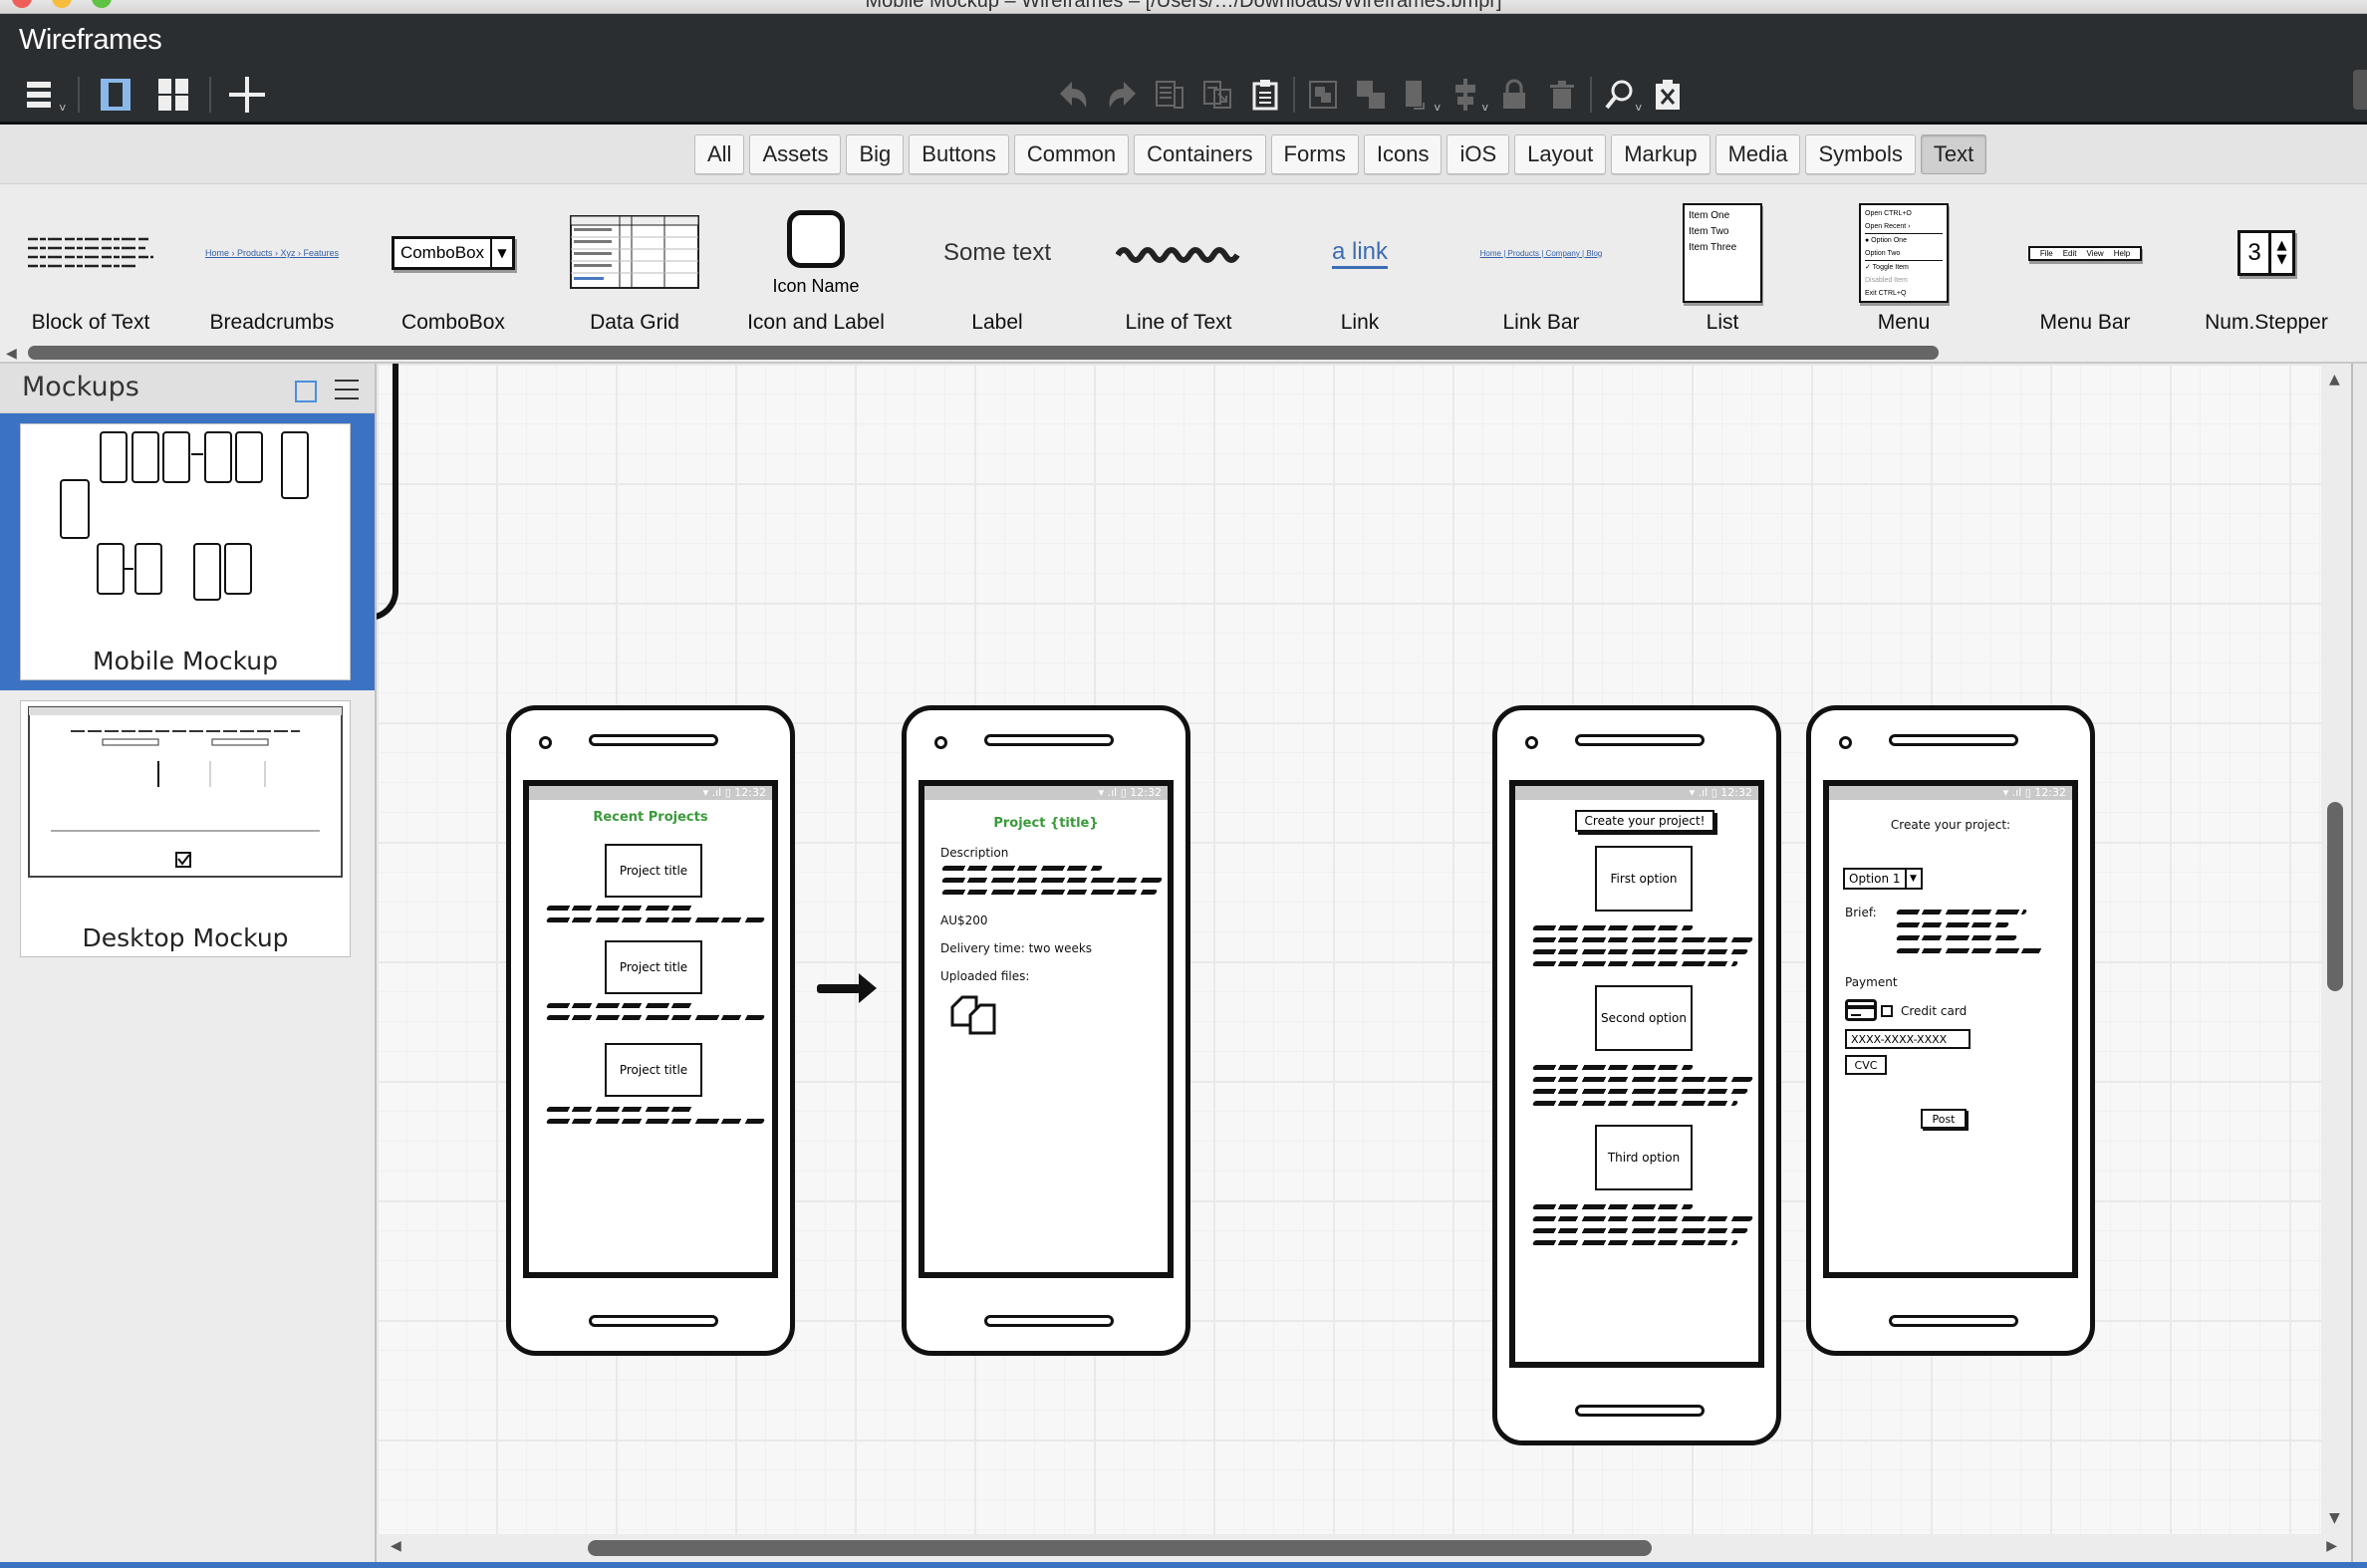 The height and width of the screenshot is (1568, 2367). I want to click on library-scrollbar: ◀, so click(1183, 353).